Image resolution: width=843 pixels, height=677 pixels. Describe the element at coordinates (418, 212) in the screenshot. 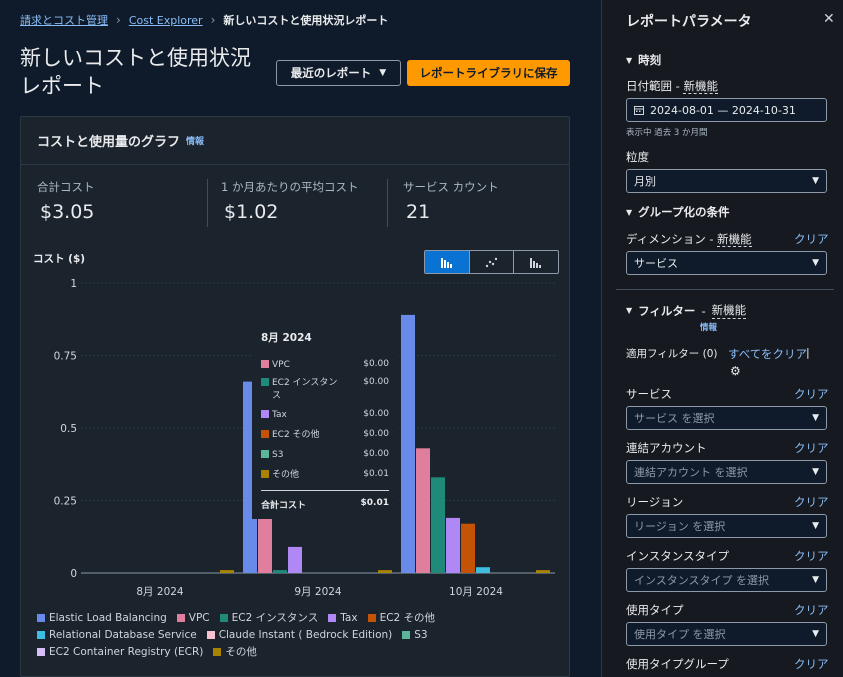

I see `metric-value: 21` at that location.